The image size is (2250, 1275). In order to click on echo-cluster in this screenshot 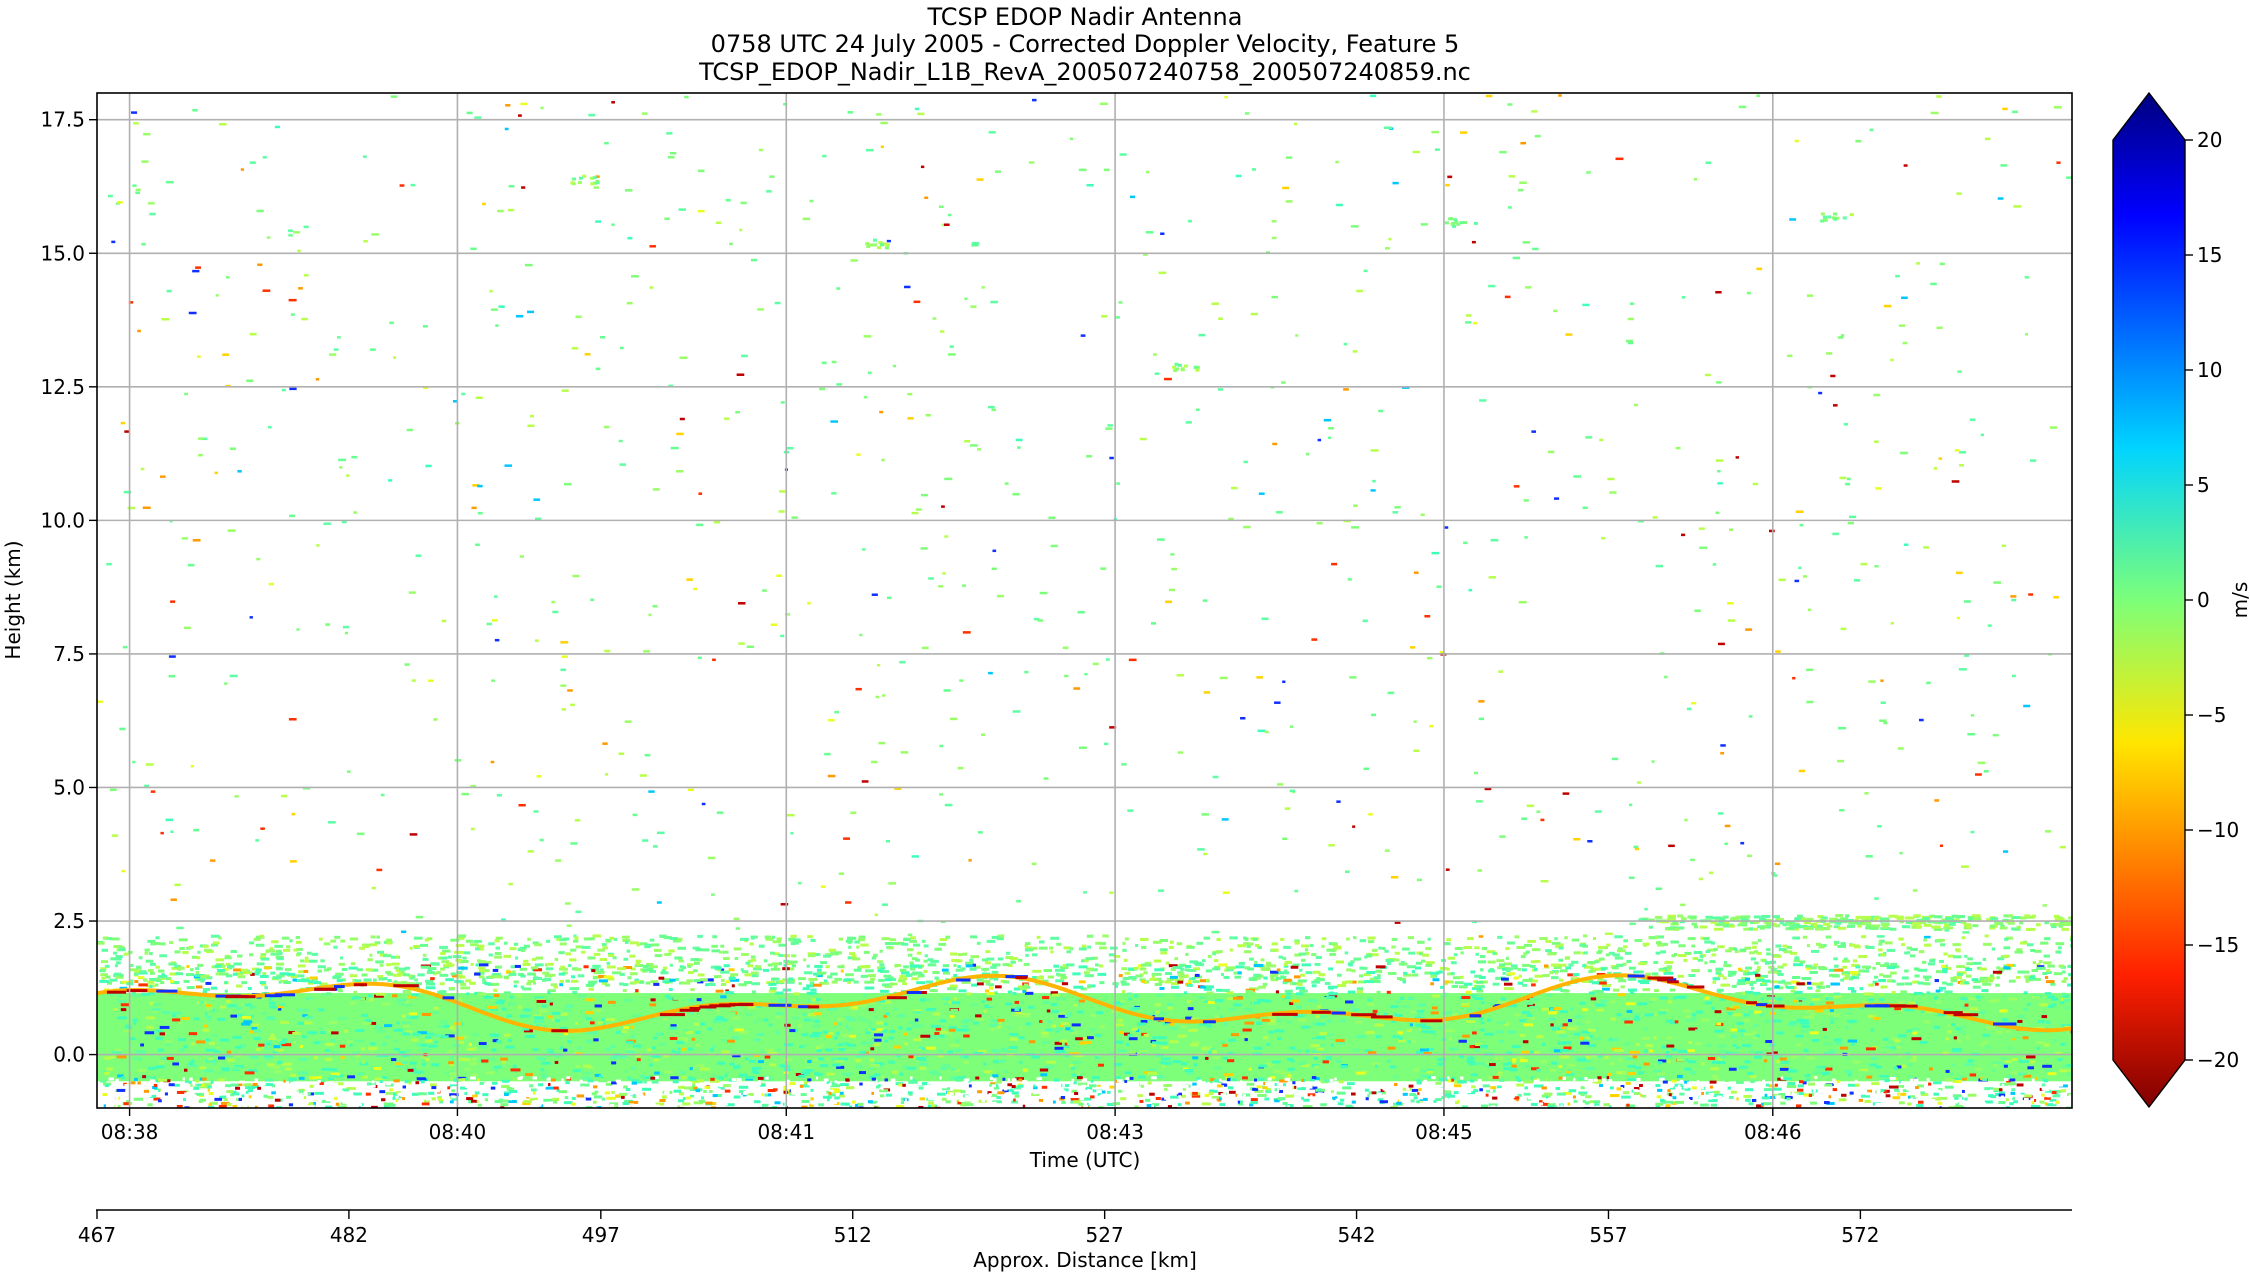, I will do `click(867, 244)`.